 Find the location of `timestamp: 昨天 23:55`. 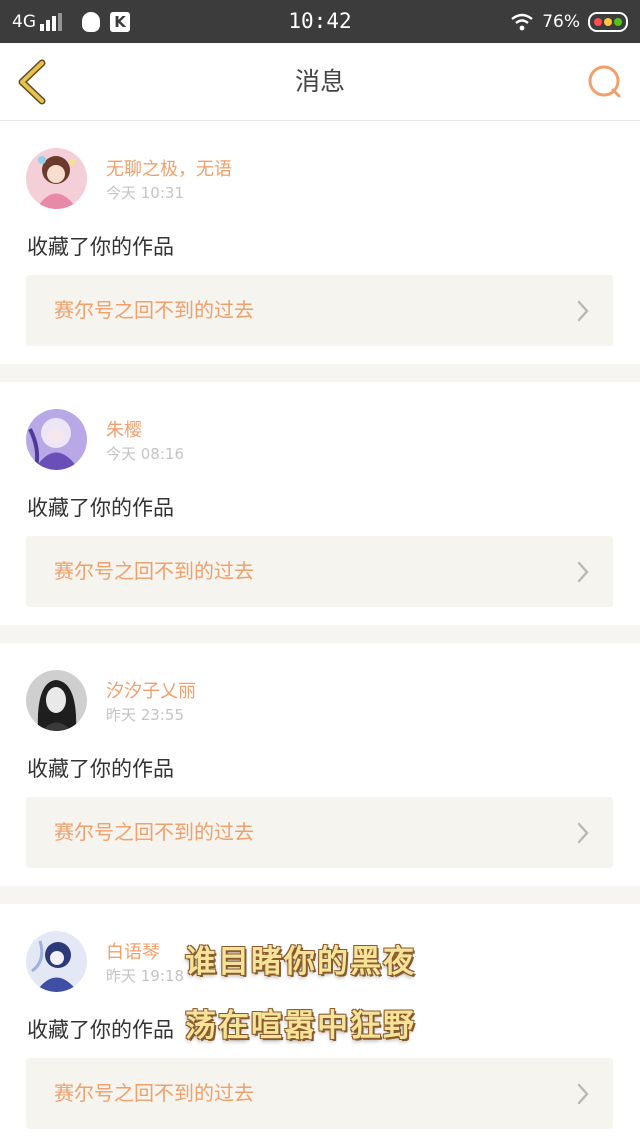

timestamp: 昨天 23:55 is located at coordinates (145, 715).